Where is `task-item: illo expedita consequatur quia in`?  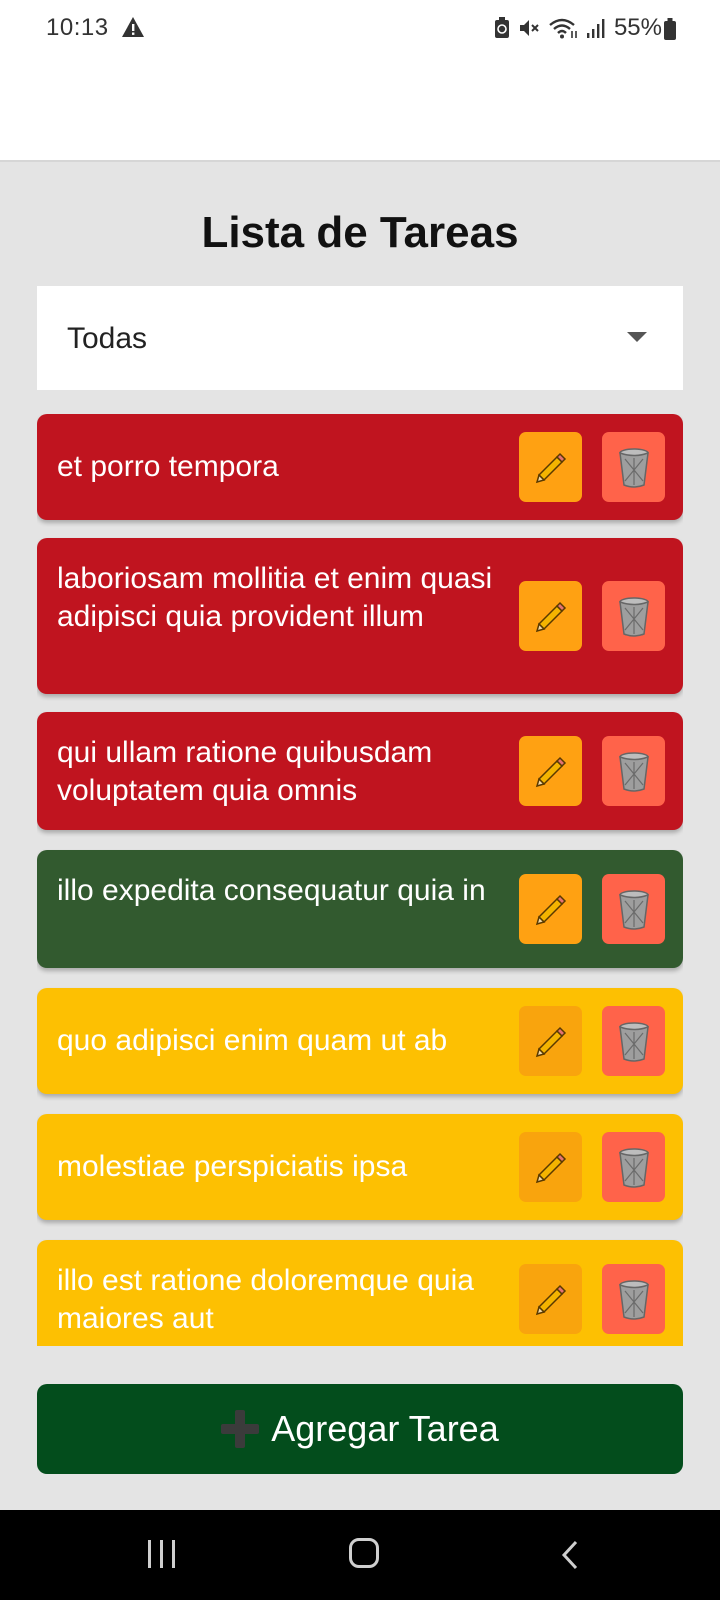
task-item: illo expedita consequatur quia in is located at coordinates (360, 909).